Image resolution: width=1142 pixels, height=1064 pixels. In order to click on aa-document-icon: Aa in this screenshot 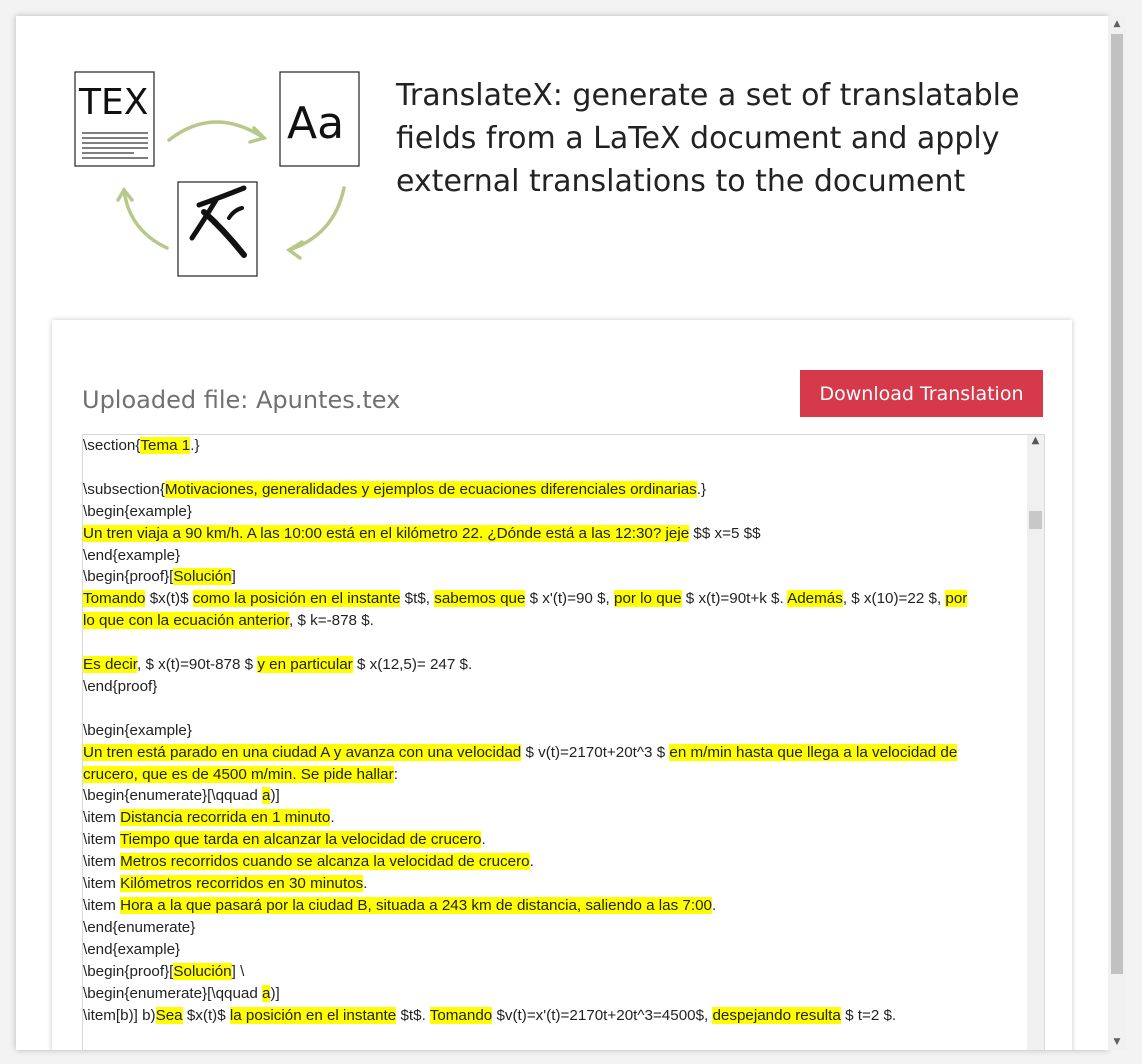, I will do `click(319, 119)`.